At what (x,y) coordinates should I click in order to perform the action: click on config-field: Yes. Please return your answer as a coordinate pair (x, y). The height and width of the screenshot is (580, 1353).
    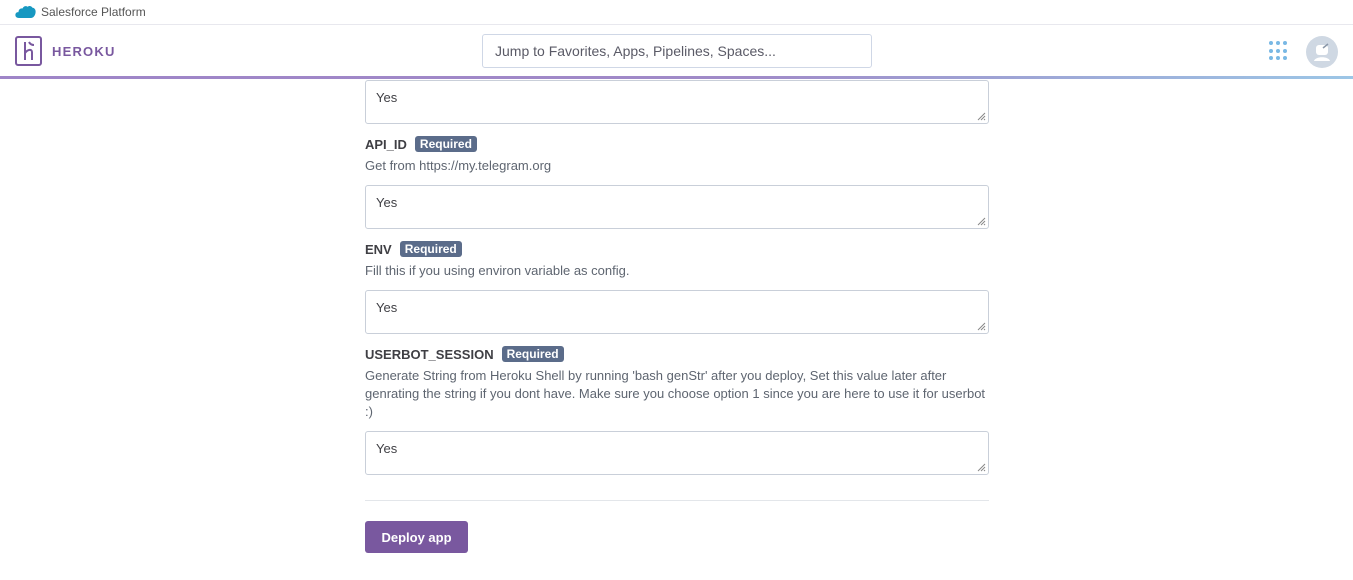
    Looking at the image, I should click on (677, 102).